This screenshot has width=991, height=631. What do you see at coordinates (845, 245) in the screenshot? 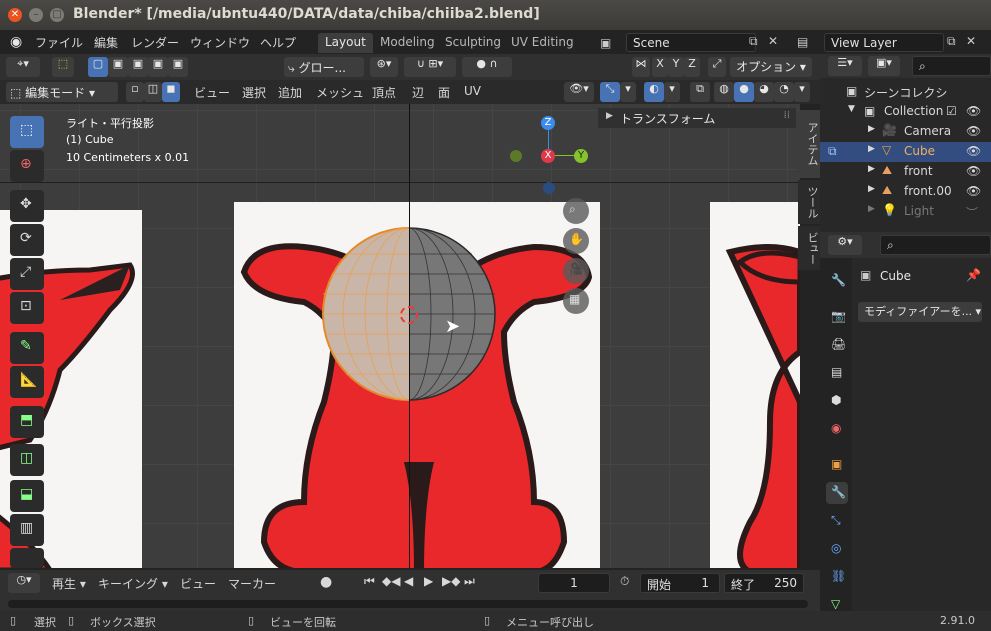
I see `properties-editor-type-icon: ⚙▾` at bounding box center [845, 245].